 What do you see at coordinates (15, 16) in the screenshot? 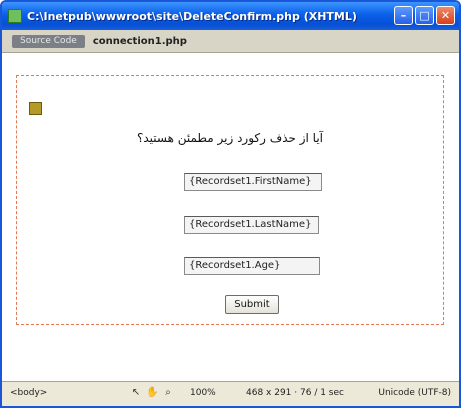
I see `app-icon` at bounding box center [15, 16].